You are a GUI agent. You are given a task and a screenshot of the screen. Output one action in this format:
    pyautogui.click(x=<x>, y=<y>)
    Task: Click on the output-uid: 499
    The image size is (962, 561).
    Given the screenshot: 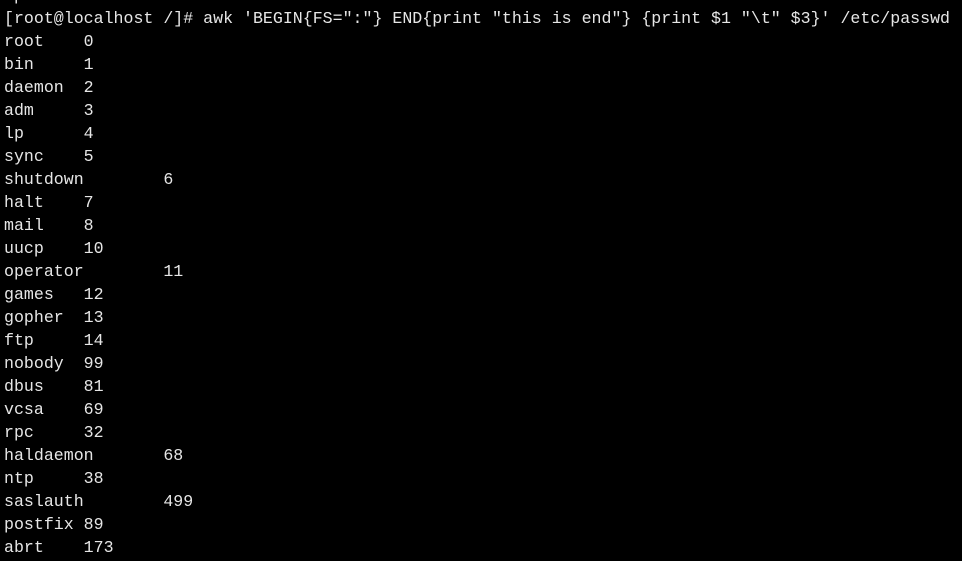 What is the action you would take?
    pyautogui.click(x=178, y=501)
    